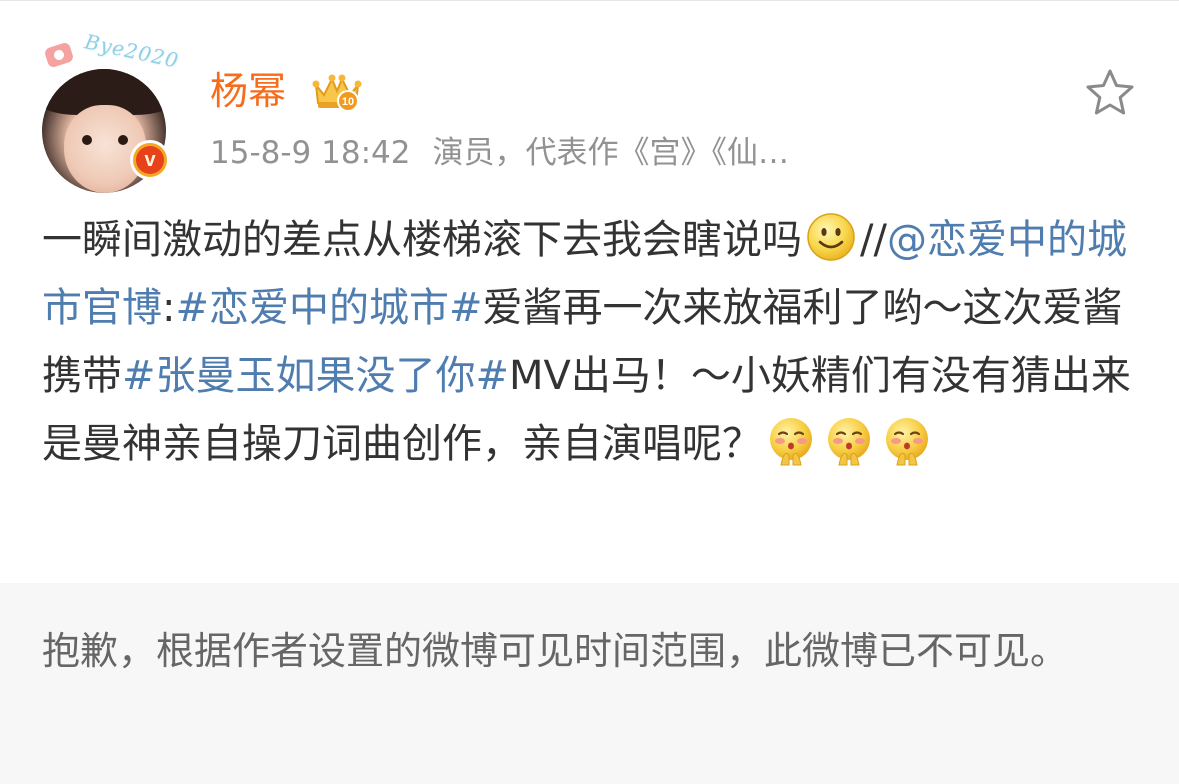  Describe the element at coordinates (150, 160) in the screenshot. I see `verified-v-icon: v` at that location.